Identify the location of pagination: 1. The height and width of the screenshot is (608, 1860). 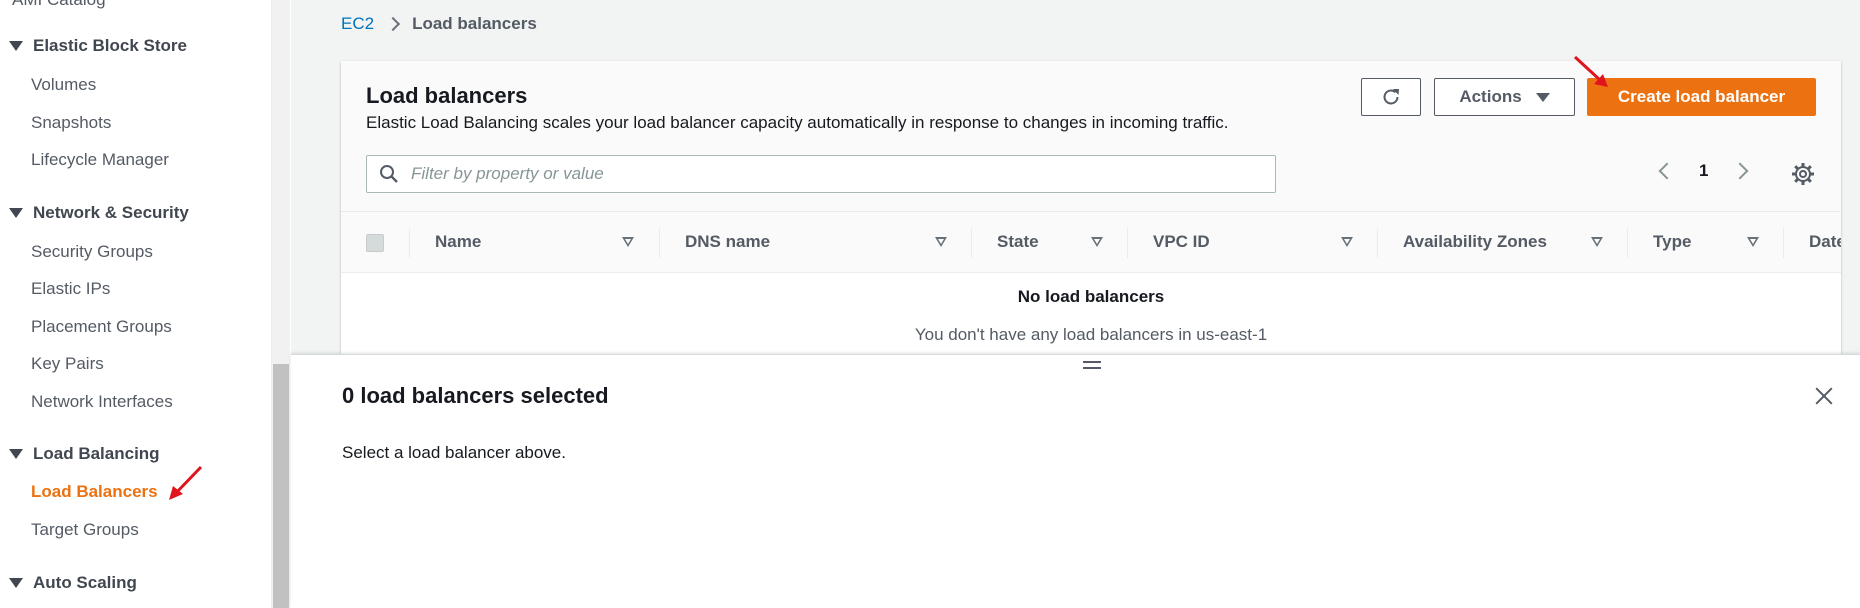
(1703, 171).